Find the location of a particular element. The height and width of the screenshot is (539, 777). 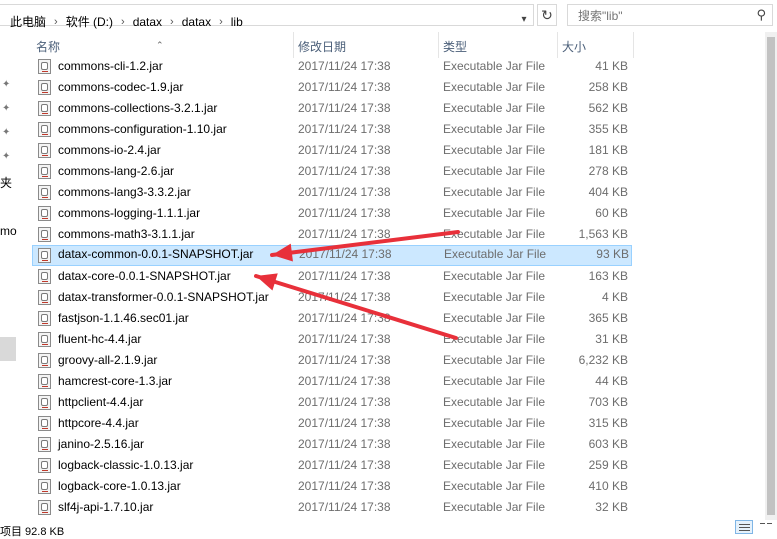

details-view-icon is located at coordinates (744, 527).